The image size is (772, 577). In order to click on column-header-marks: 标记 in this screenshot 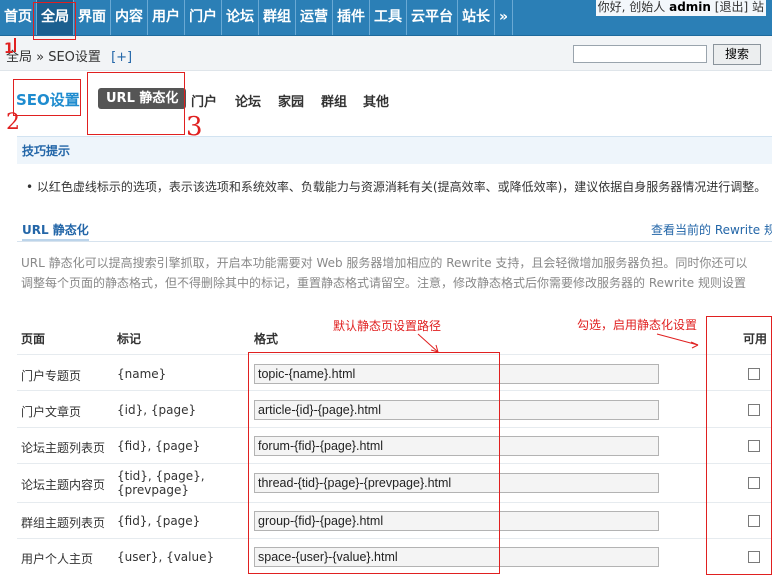, I will do `click(129, 339)`.